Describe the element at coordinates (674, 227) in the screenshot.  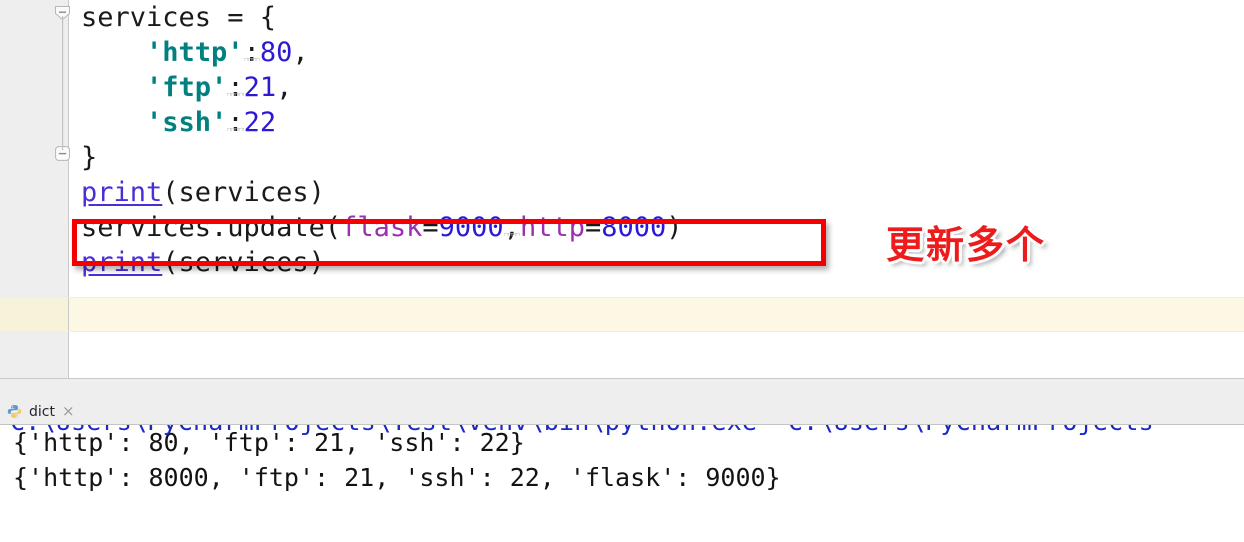
I see `code-token: )` at that location.